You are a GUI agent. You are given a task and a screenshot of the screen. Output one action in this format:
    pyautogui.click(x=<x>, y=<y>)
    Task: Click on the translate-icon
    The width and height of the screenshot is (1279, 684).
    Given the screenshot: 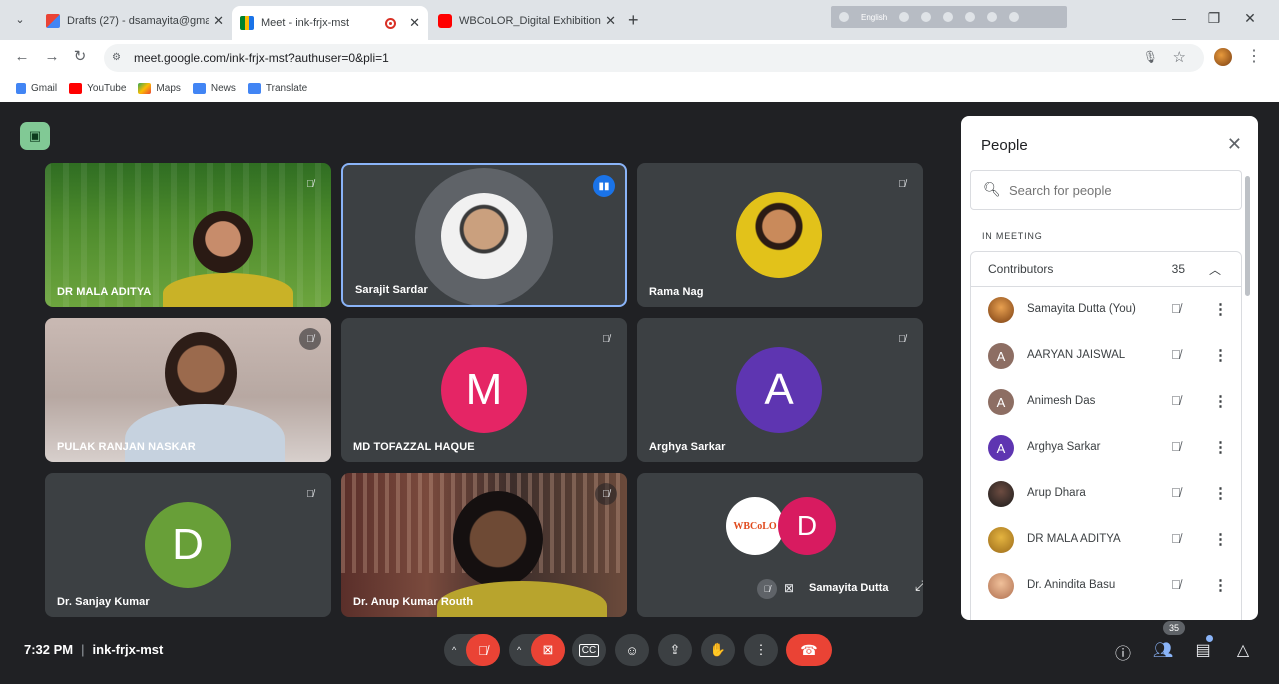 What is the action you would take?
    pyautogui.click(x=254, y=88)
    